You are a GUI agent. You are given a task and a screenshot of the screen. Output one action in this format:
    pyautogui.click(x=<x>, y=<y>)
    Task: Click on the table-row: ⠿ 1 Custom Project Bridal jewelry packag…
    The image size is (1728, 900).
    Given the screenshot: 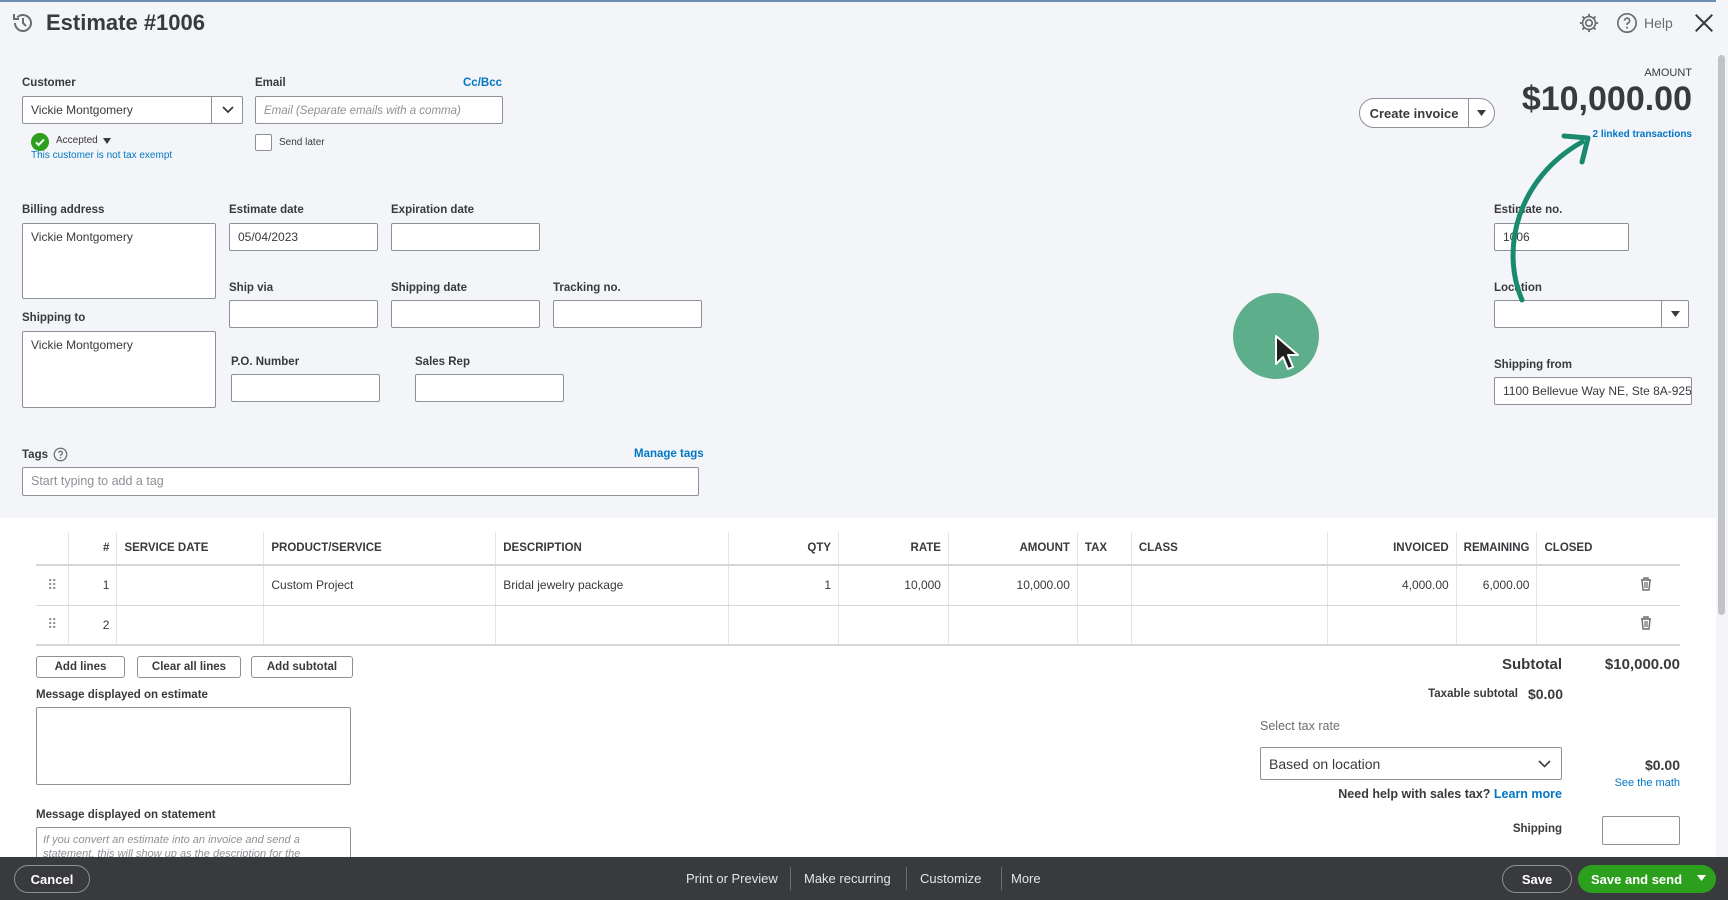 What is the action you would take?
    pyautogui.click(x=858, y=585)
    